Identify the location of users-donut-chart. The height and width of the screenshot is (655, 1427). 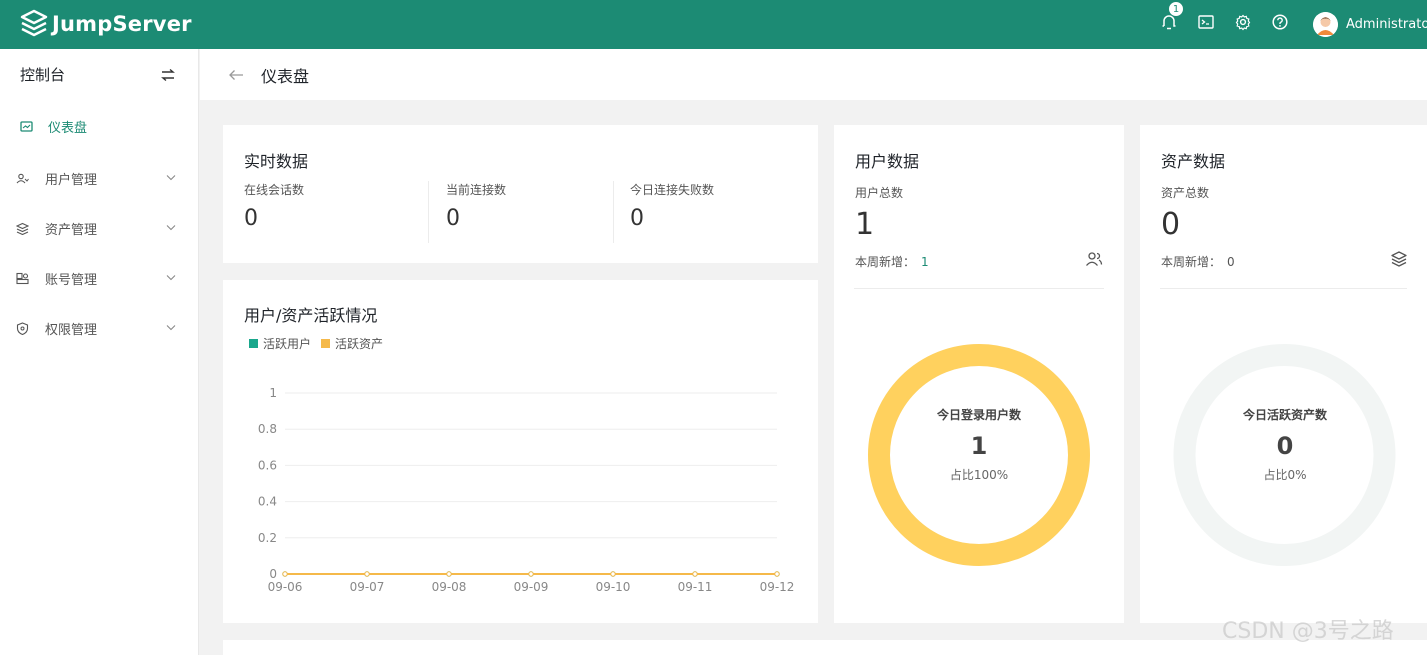
(979, 455).